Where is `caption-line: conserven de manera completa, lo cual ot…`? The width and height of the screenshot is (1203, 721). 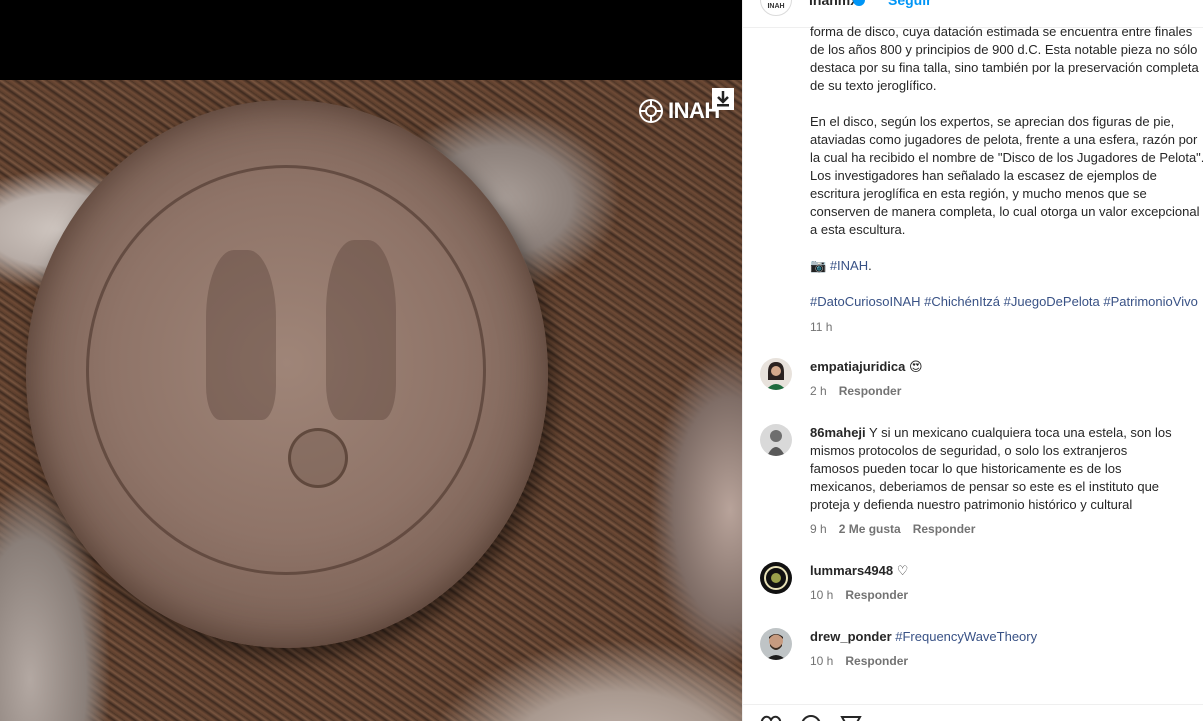 caption-line: conserven de manera completa, lo cual ot… is located at coordinates (1005, 211).